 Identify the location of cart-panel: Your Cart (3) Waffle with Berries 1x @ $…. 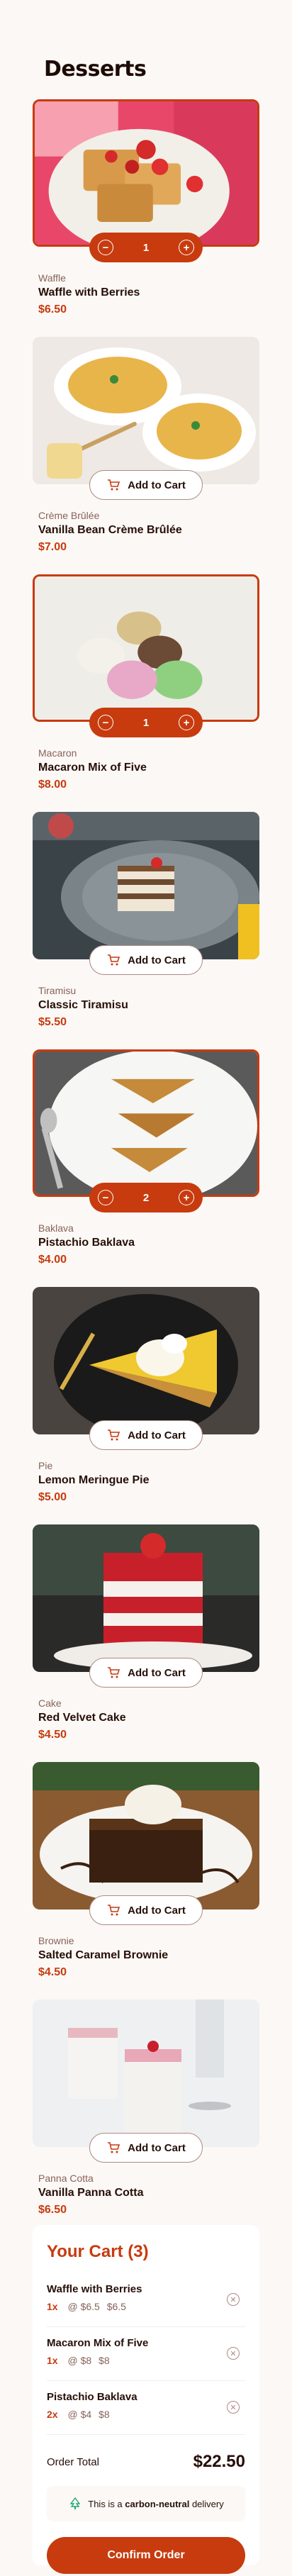
(146, 2399).